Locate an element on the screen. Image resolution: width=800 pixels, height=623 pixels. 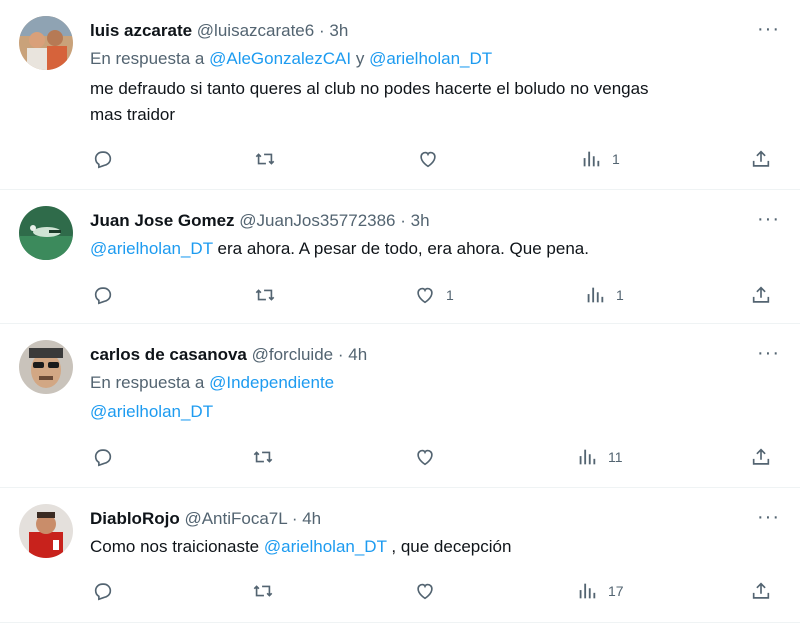
author-name: carlos de casanova is located at coordinates (168, 354).